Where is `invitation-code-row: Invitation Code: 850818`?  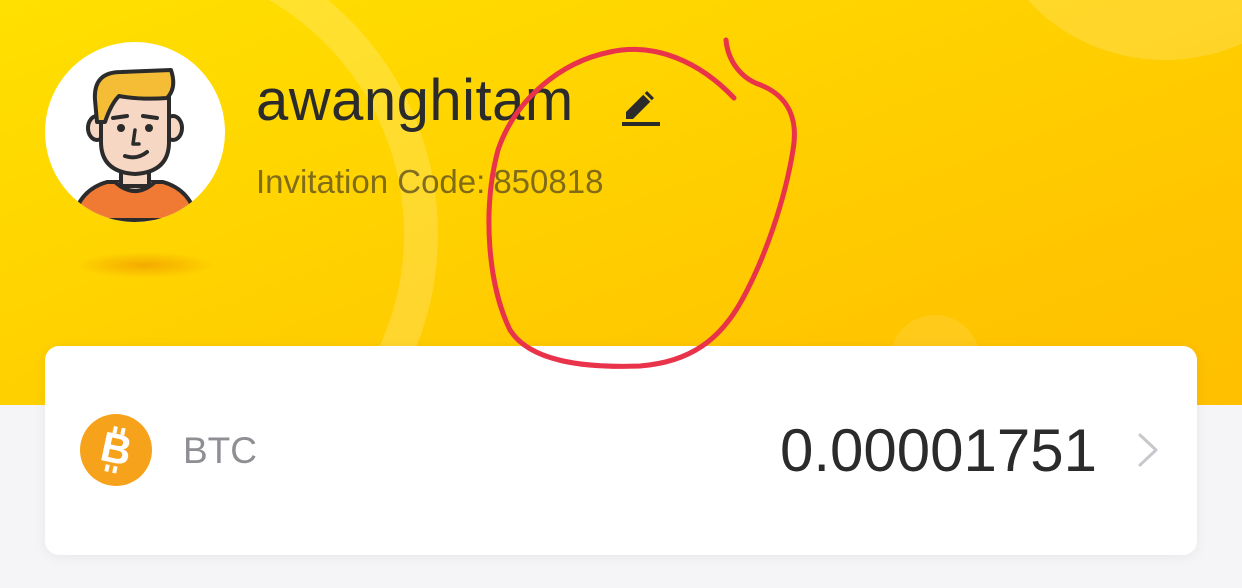
invitation-code-row: Invitation Code: 850818 is located at coordinates (429, 182).